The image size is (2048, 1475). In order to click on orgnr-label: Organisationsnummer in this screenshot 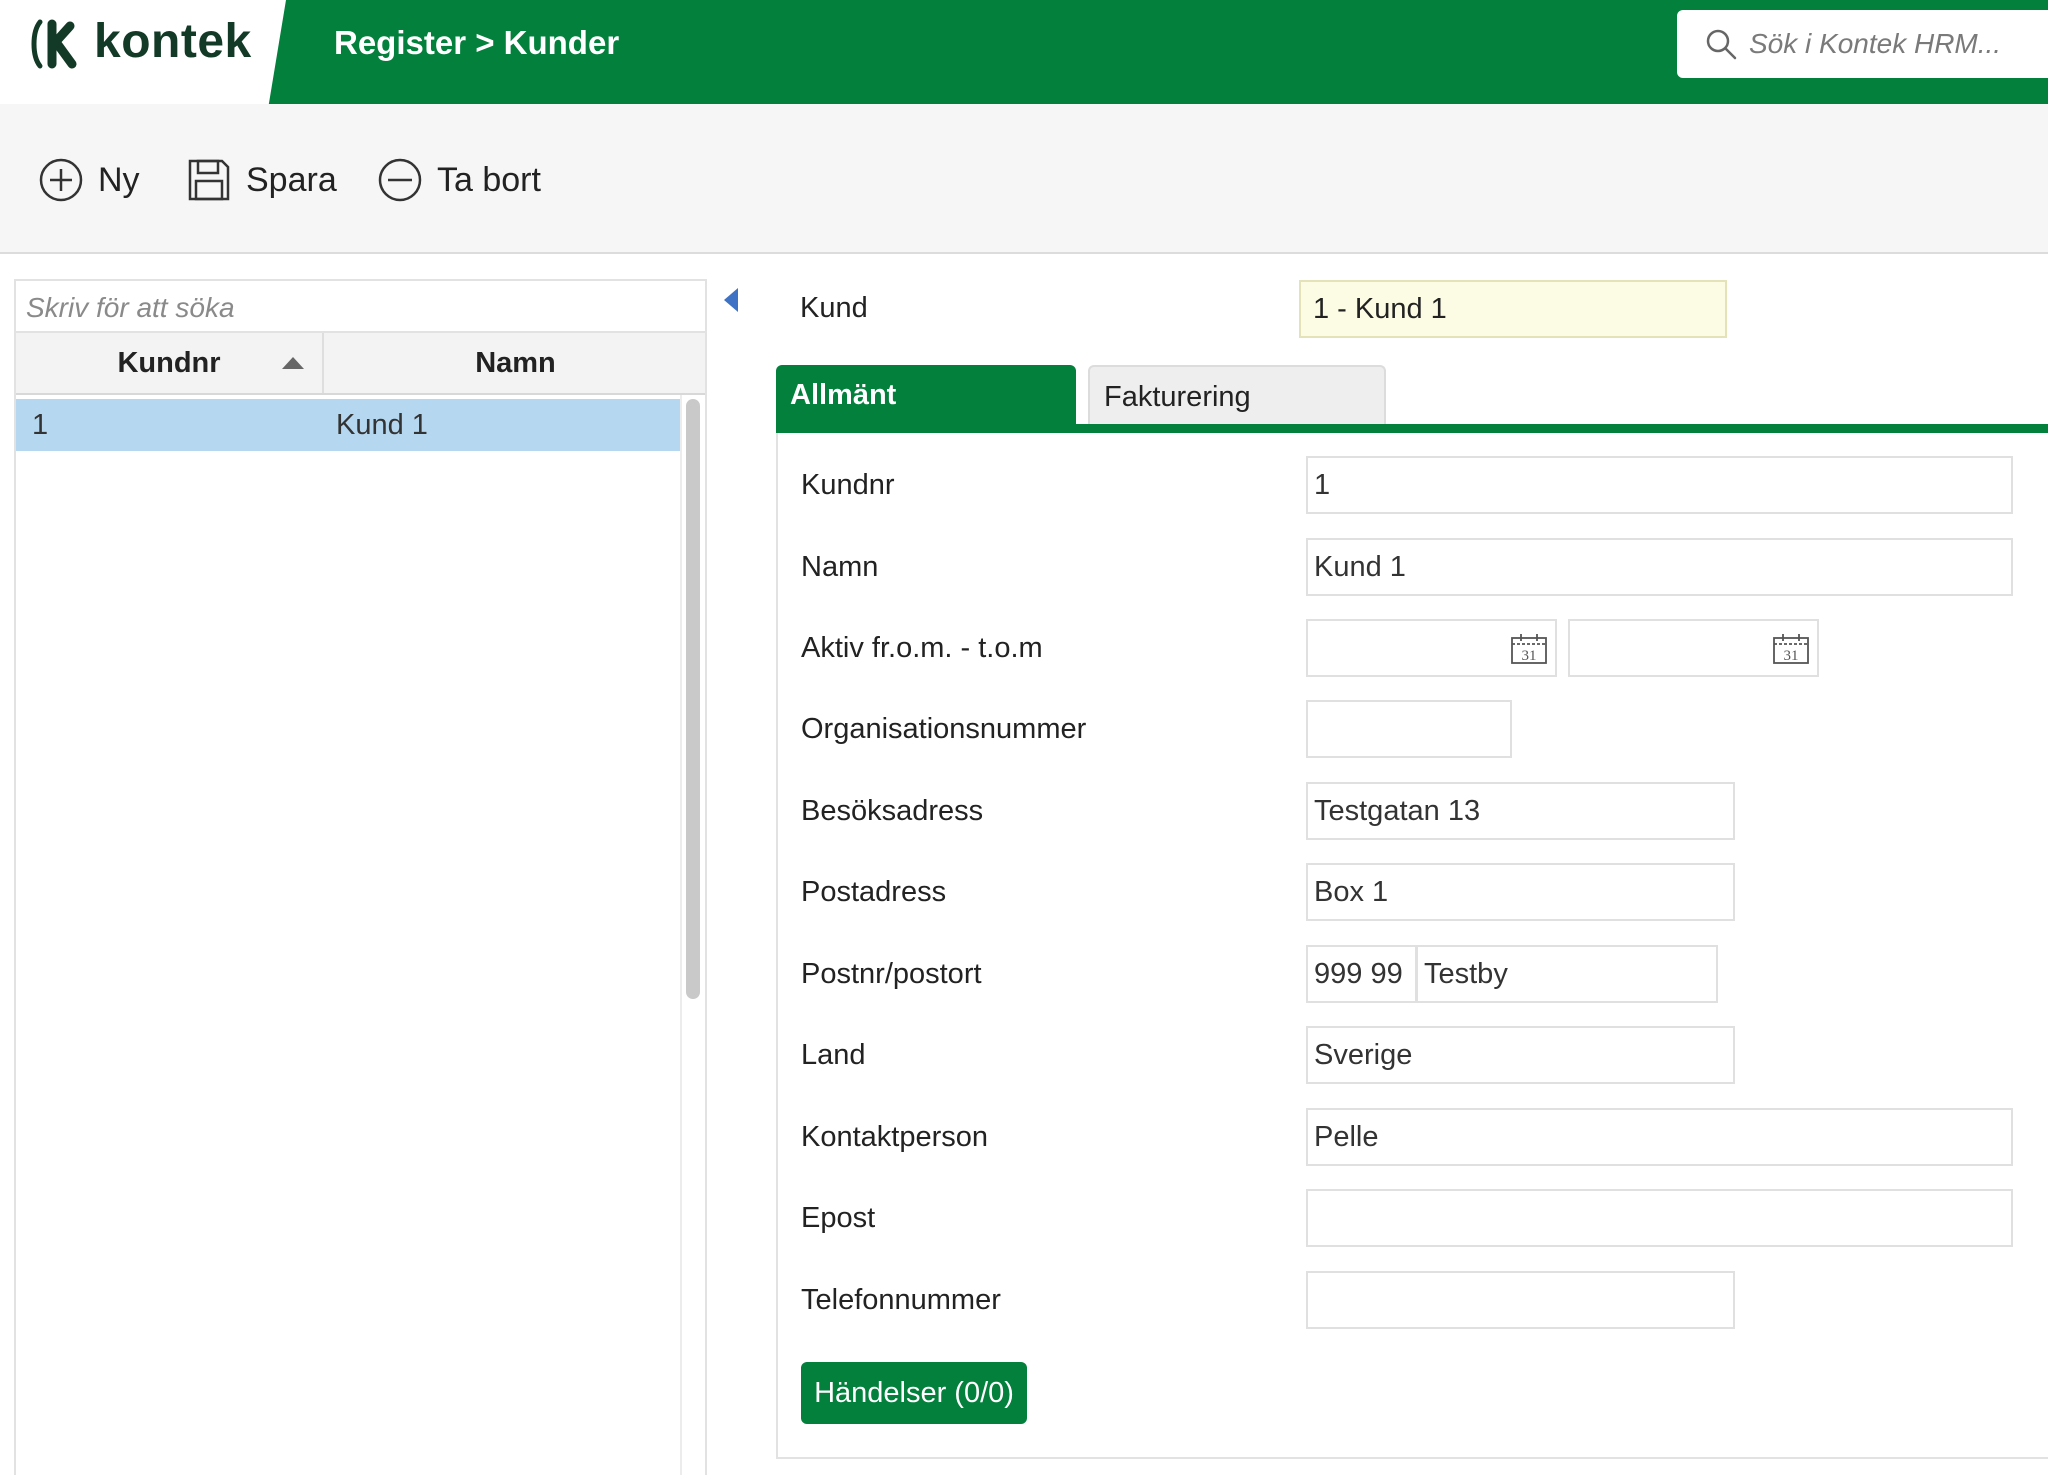, I will do `click(944, 729)`.